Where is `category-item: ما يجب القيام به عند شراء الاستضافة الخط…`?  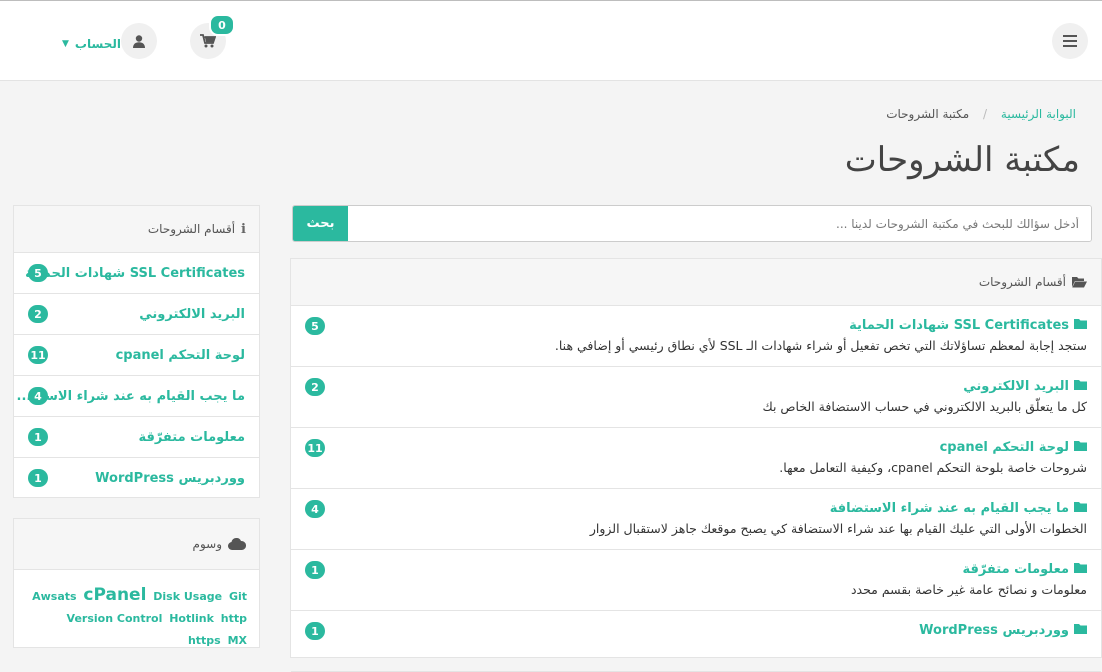
category-item: ما يجب القيام به عند شراء الاستضافة الخط… is located at coordinates (696, 519).